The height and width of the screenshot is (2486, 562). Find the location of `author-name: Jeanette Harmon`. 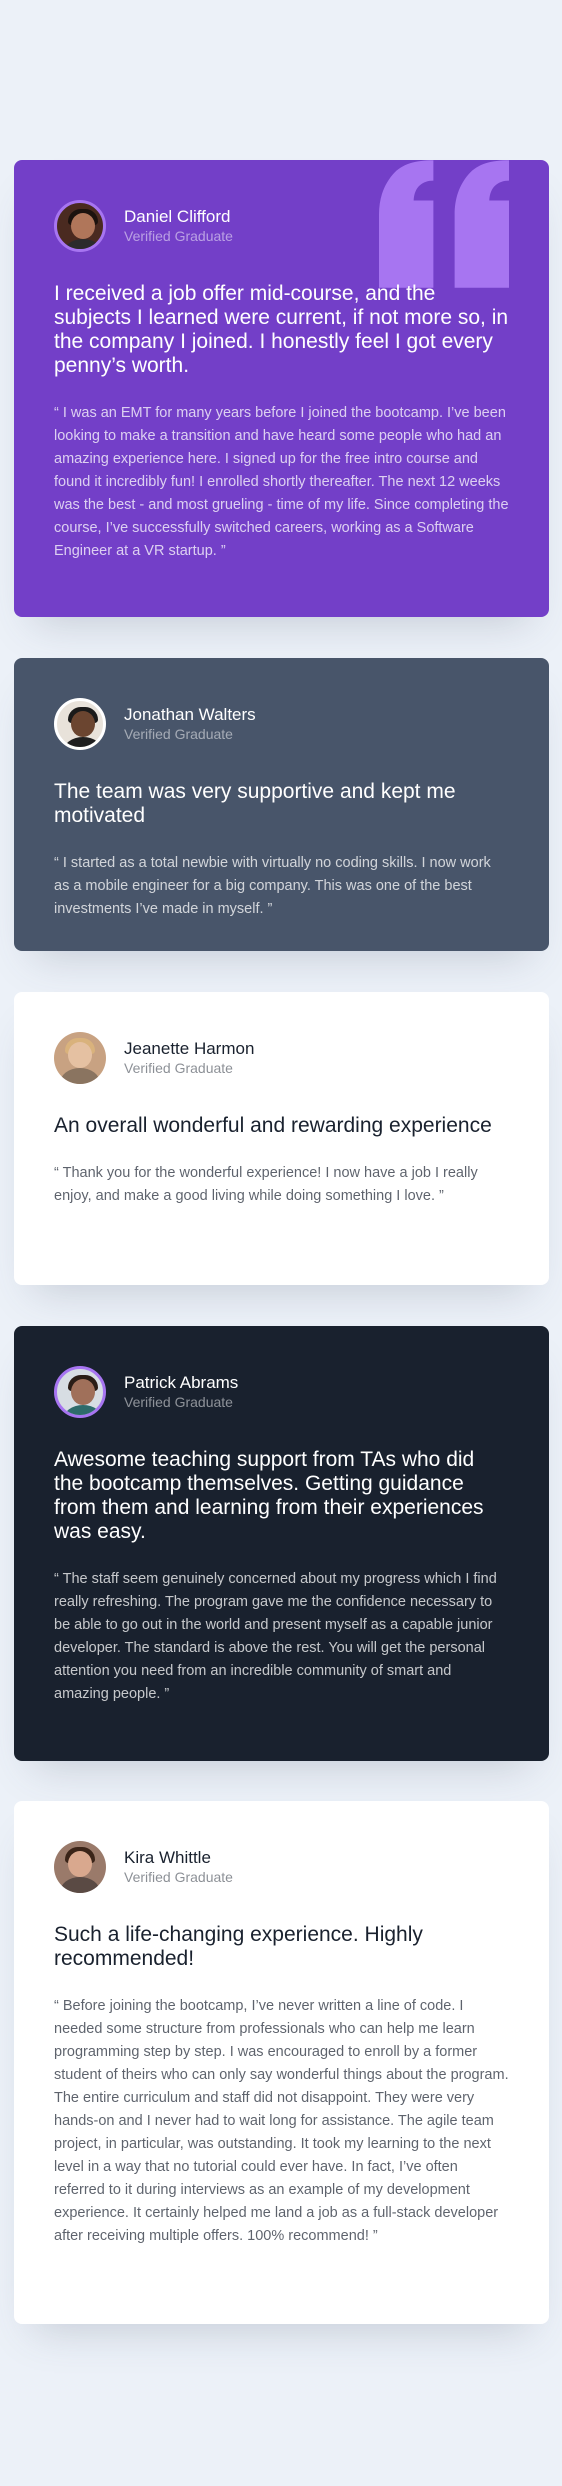

author-name: Jeanette Harmon is located at coordinates (189, 1048).